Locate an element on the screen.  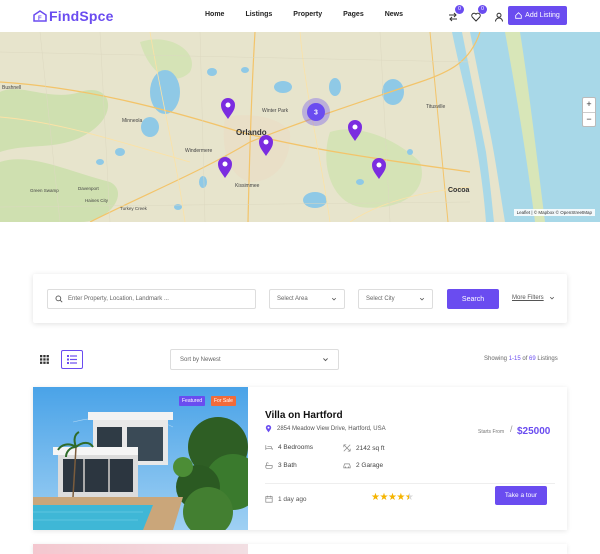
for-sale-tag: For Sale is located at coordinates (223, 401).